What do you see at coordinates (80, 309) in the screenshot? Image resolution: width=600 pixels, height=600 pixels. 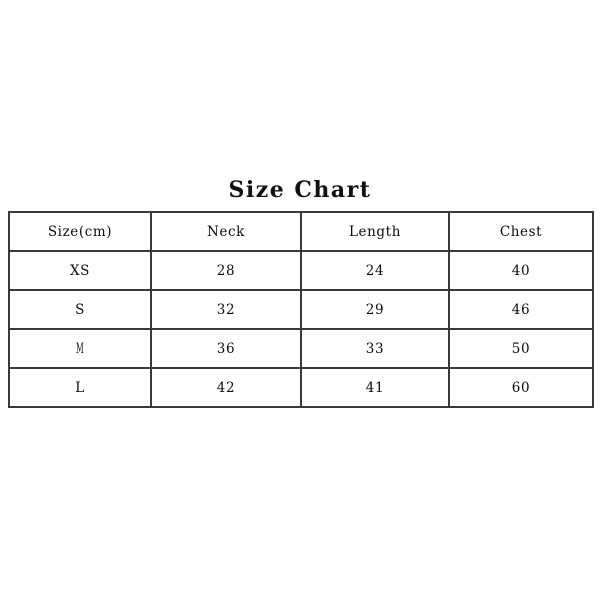 I see `cell-size: S` at bounding box center [80, 309].